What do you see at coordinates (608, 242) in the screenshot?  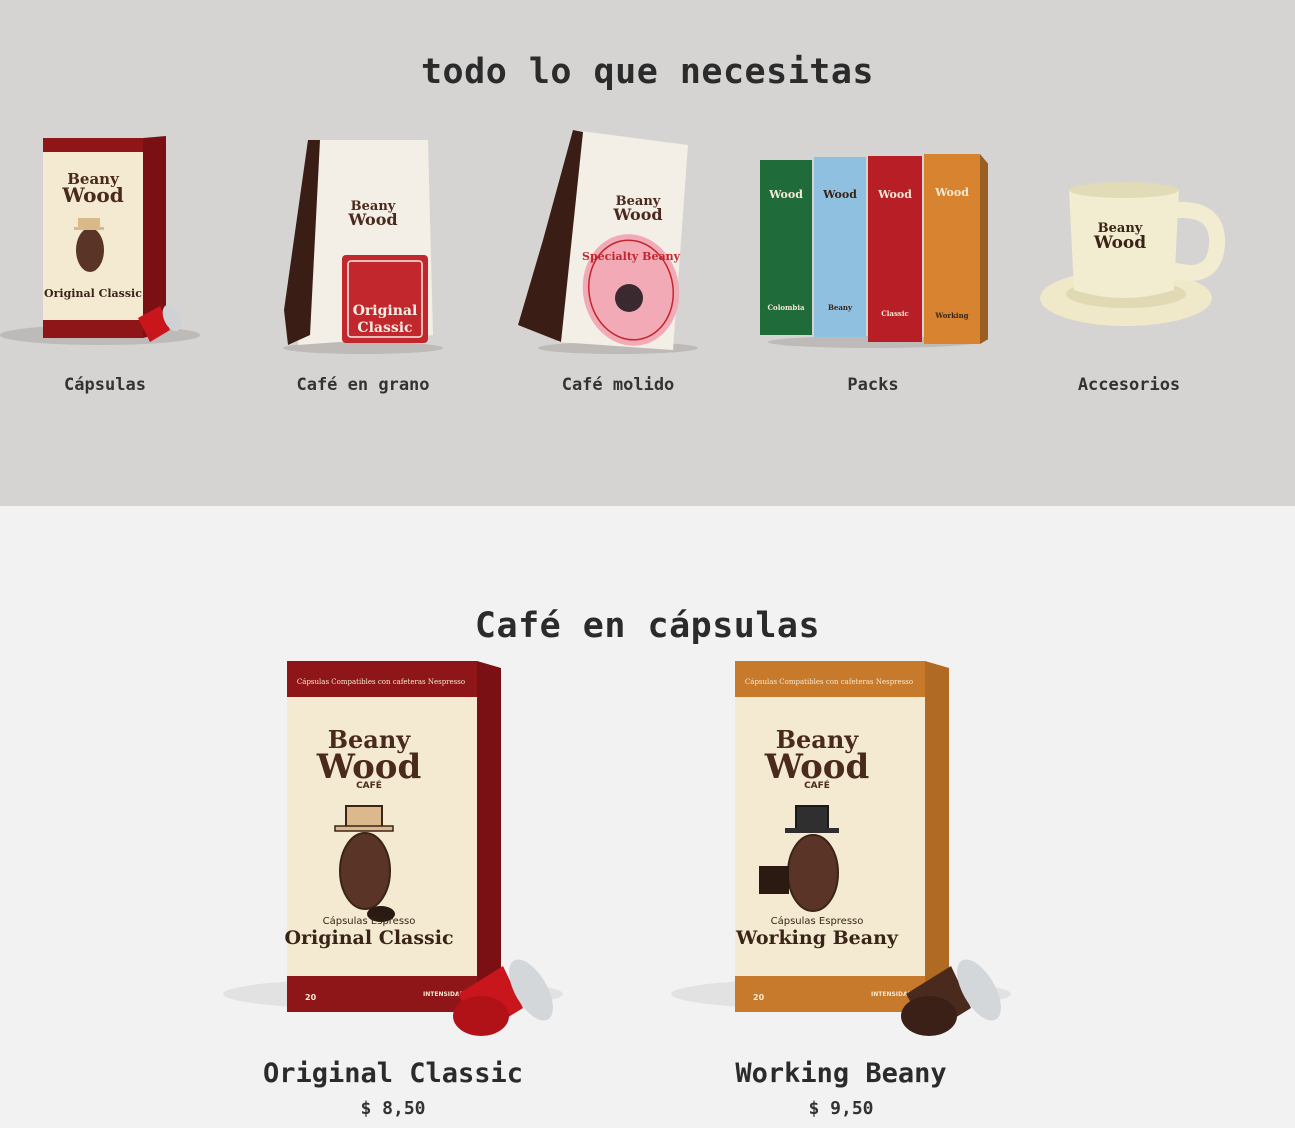 I see `ground-bag-image: Beany Wood Specialty Beany` at bounding box center [608, 242].